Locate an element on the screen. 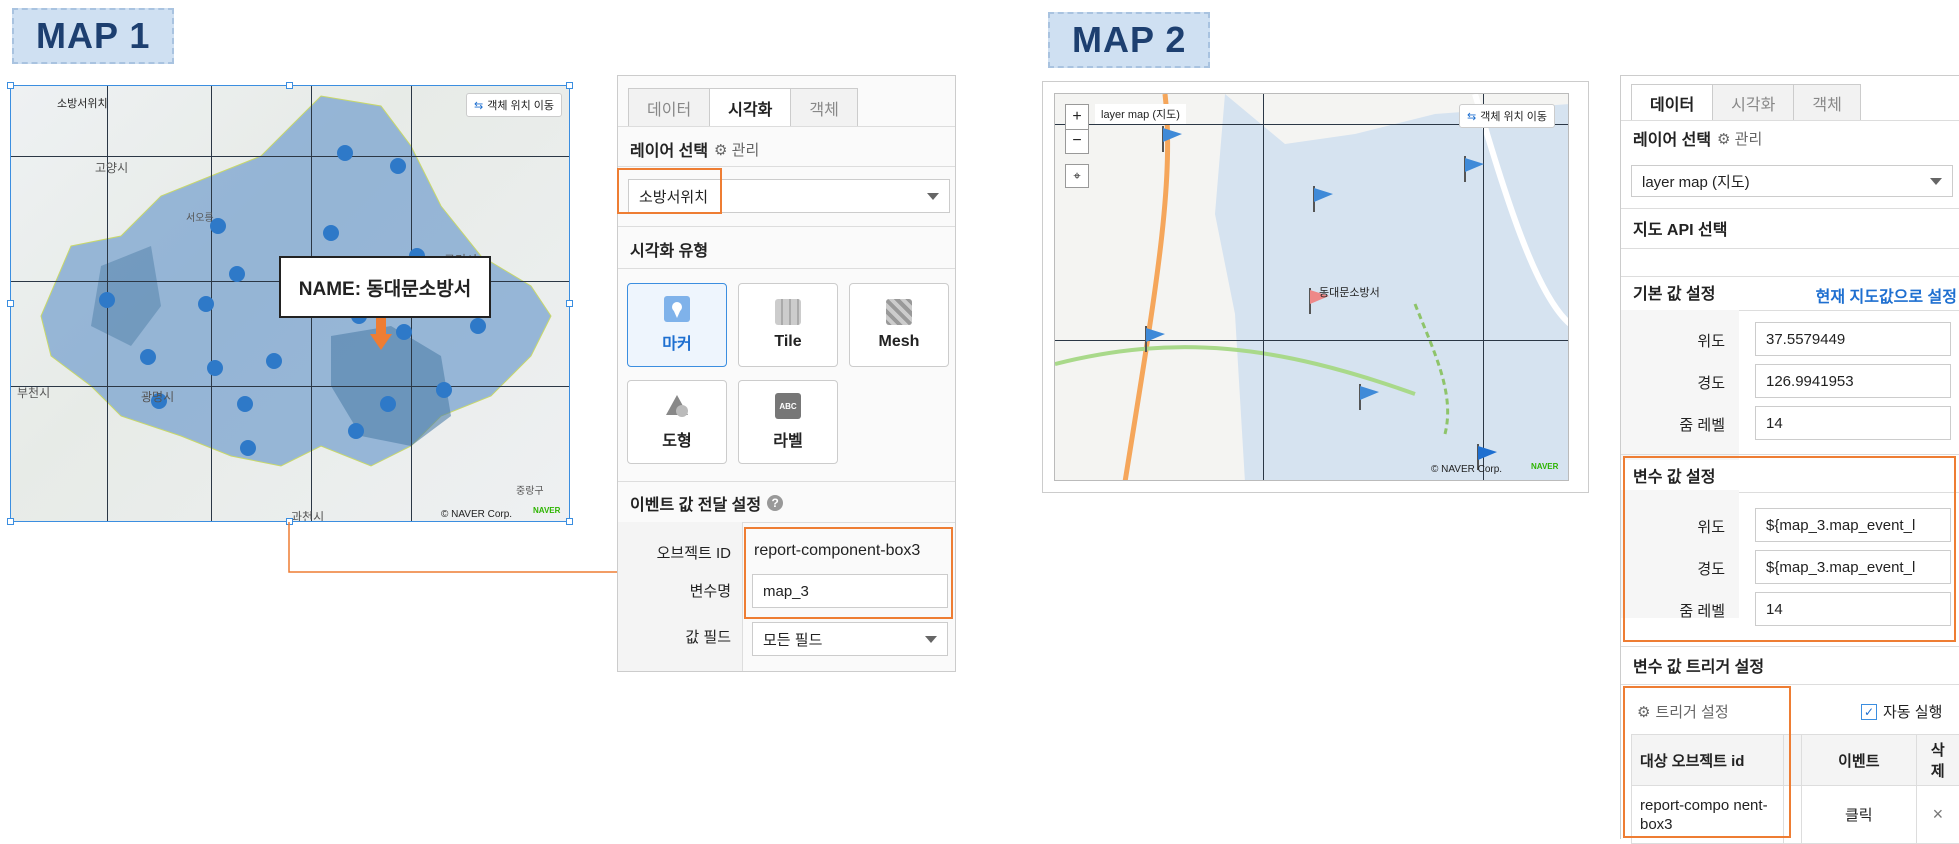 The image size is (1959, 844). viz-tile-button: Tile is located at coordinates (788, 325).